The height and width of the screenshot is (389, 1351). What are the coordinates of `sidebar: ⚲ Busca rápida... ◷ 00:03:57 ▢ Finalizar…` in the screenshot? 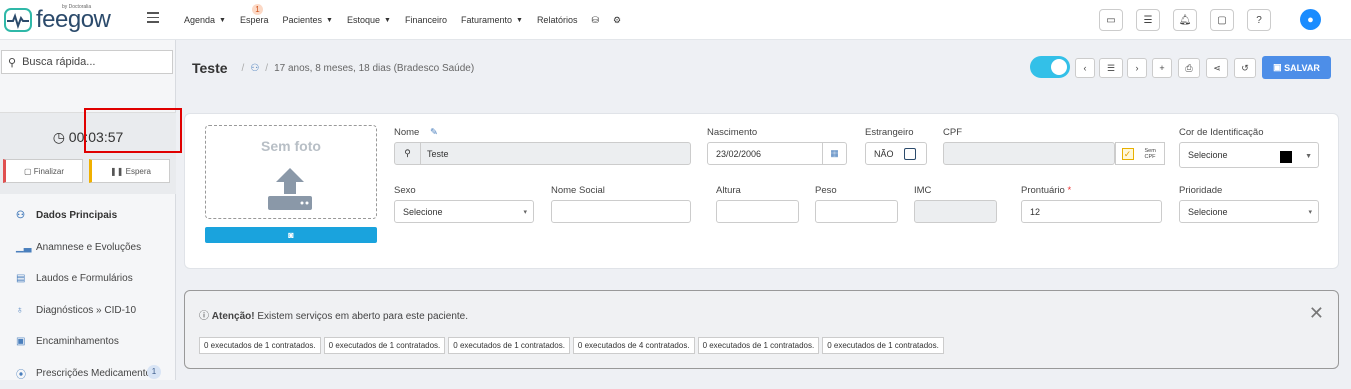 It's located at (88, 210).